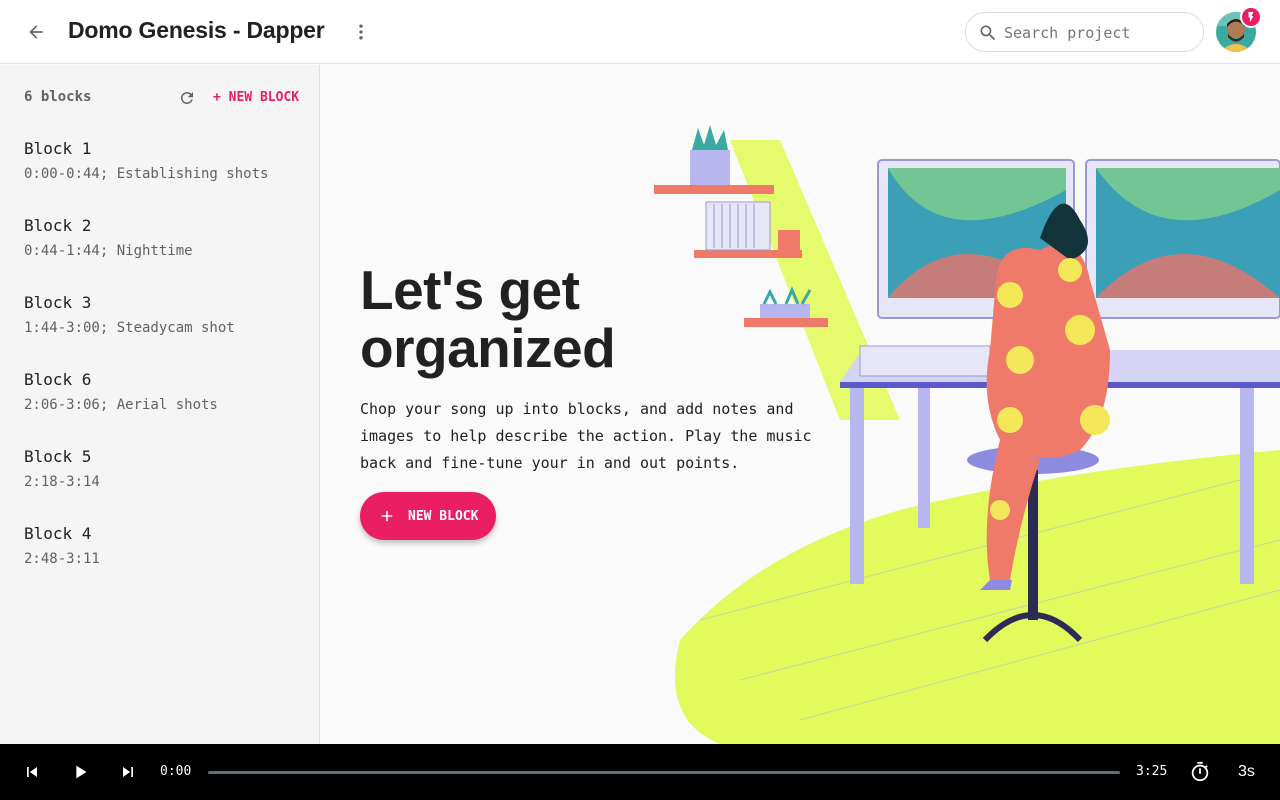  Describe the element at coordinates (62, 482) in the screenshot. I see `block-description: 2:18-3:14` at that location.